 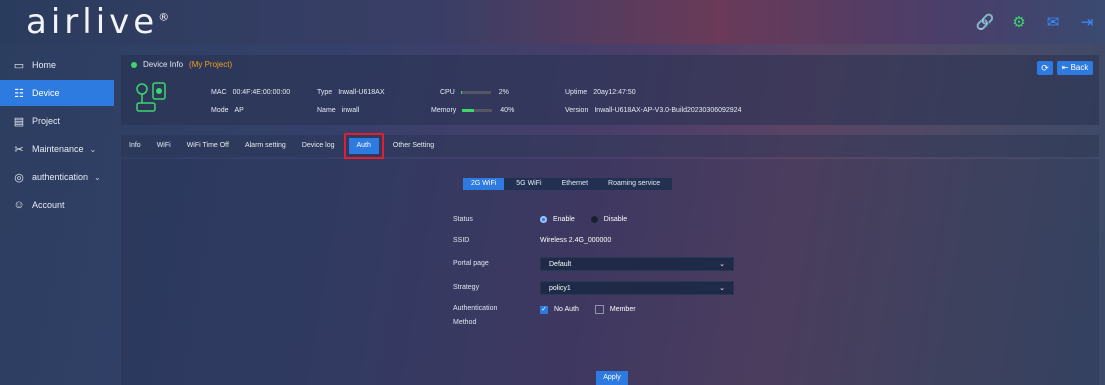 I want to click on sidebar-item-home: ▭ Home, so click(x=57, y=65).